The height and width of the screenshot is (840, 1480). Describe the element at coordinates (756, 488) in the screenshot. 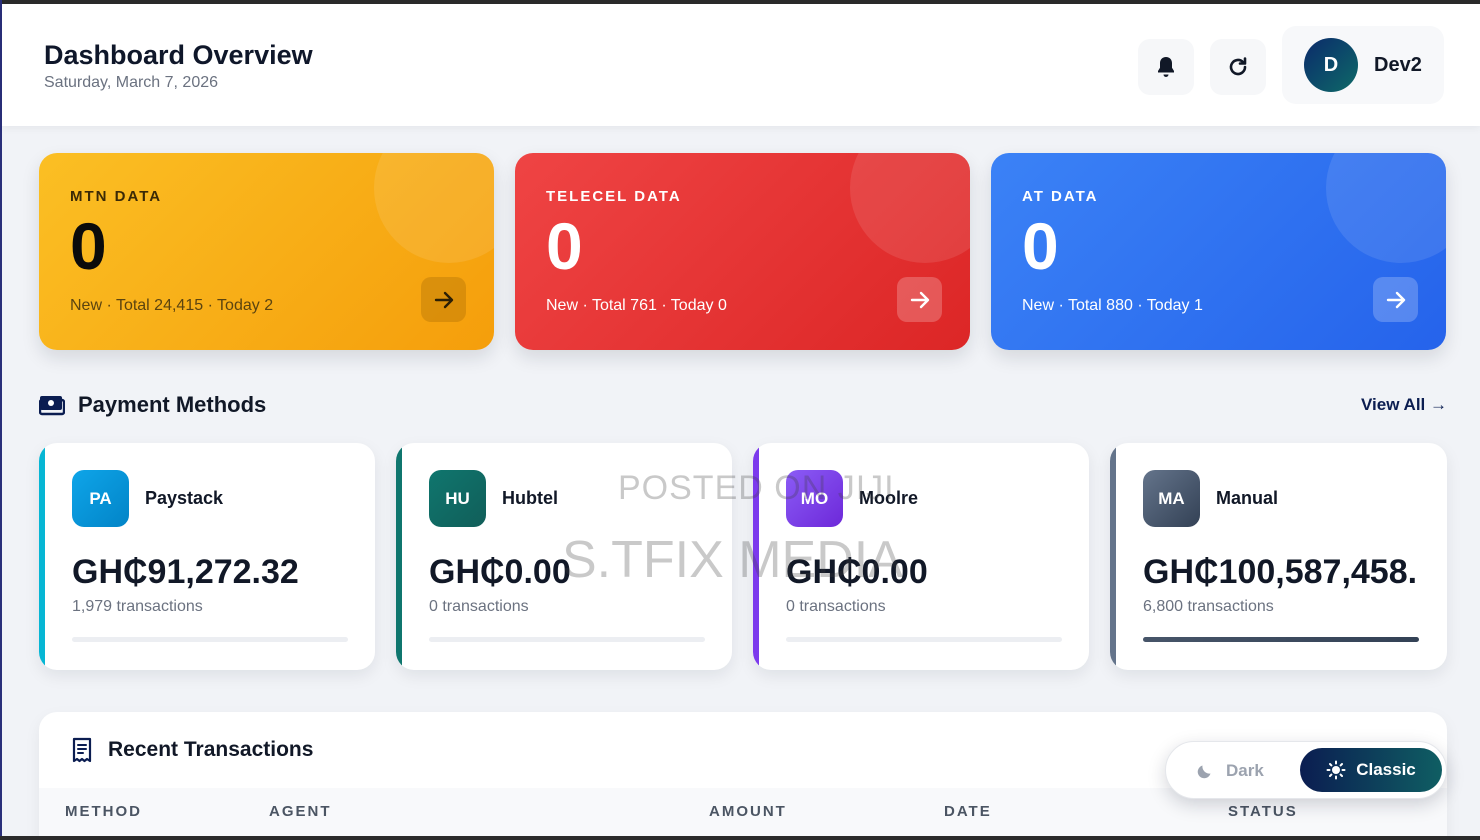

I see `watermark-line-1: POSTED ON JIJI` at that location.